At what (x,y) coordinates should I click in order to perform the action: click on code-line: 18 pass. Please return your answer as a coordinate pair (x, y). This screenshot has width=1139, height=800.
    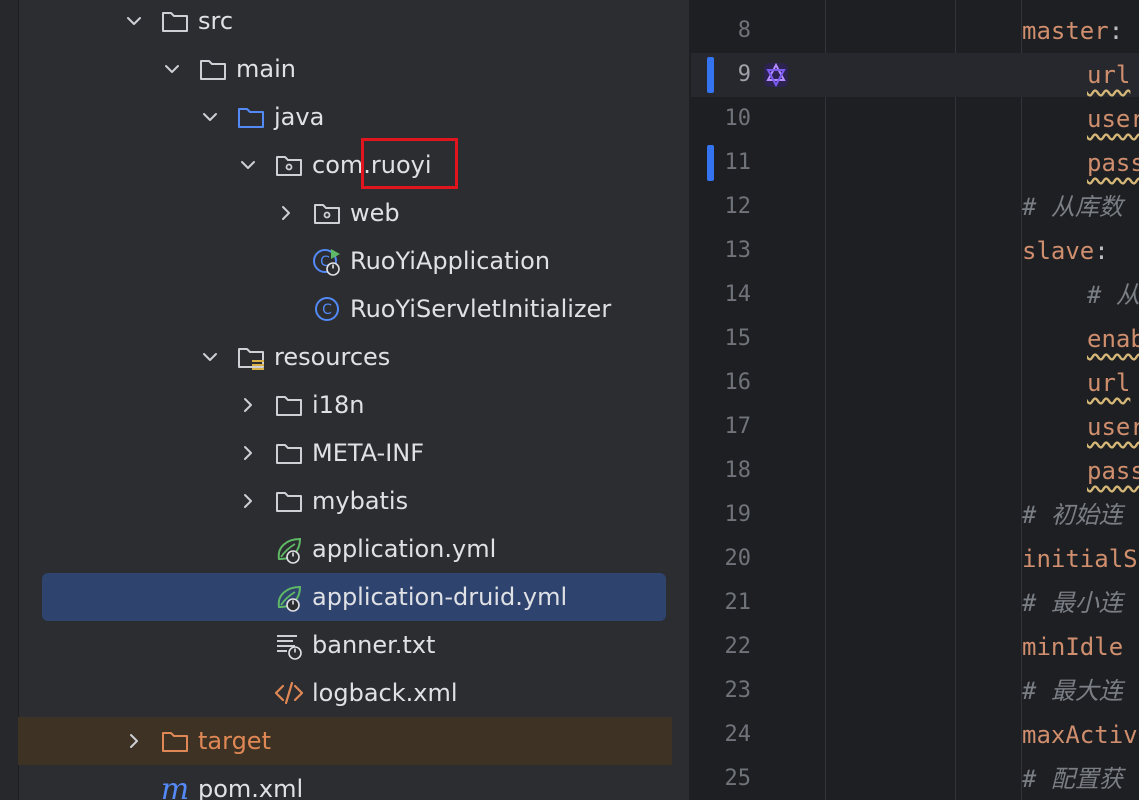
    Looking at the image, I should click on (915, 471).